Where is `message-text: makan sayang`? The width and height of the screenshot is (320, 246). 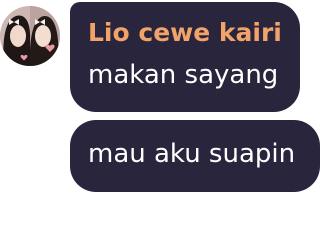 message-text: makan sayang is located at coordinates (183, 75).